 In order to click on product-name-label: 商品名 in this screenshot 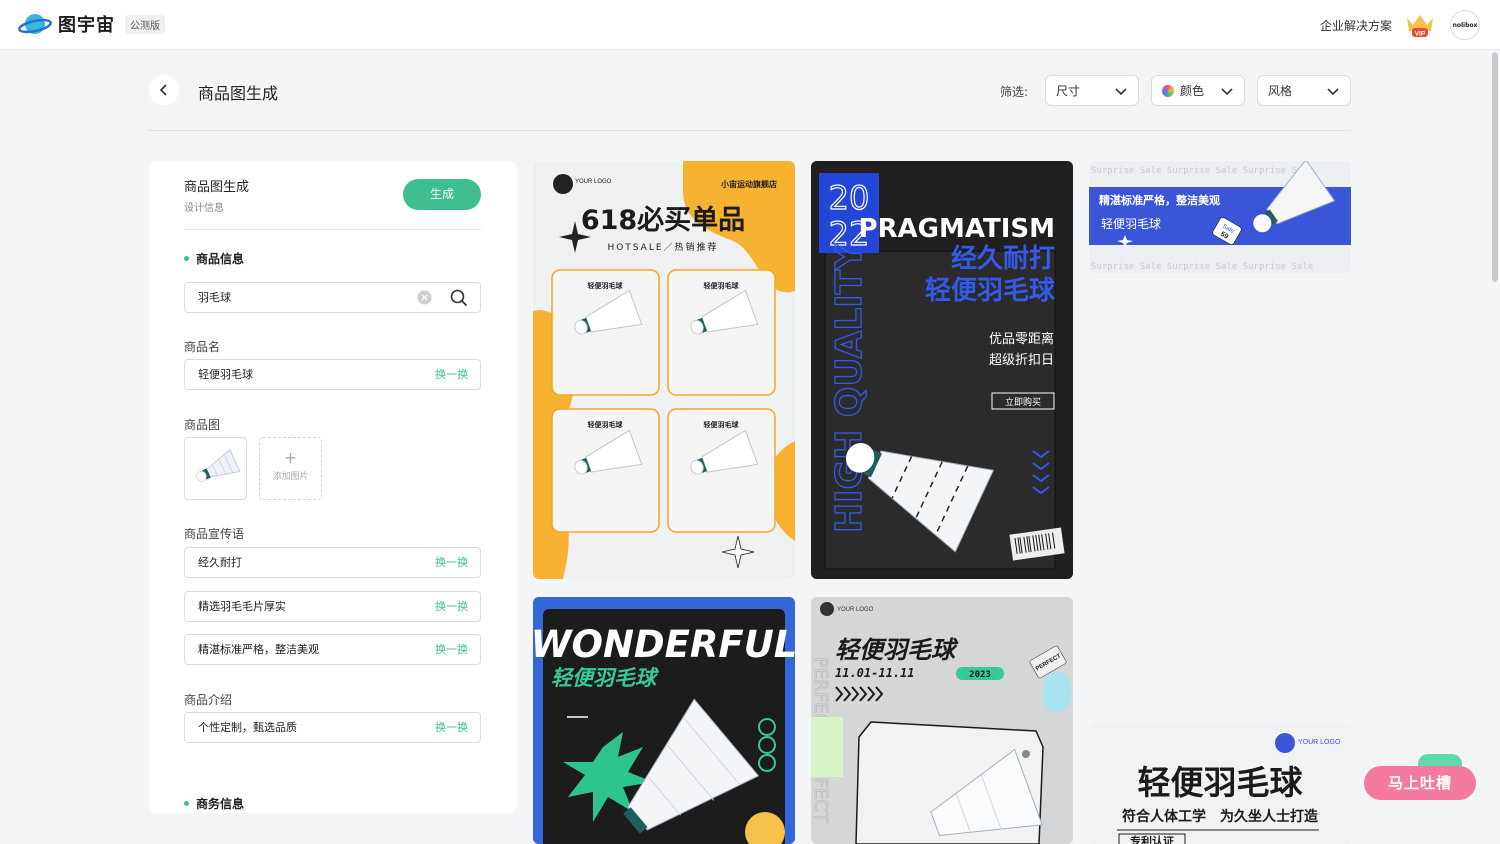, I will do `click(202, 347)`.